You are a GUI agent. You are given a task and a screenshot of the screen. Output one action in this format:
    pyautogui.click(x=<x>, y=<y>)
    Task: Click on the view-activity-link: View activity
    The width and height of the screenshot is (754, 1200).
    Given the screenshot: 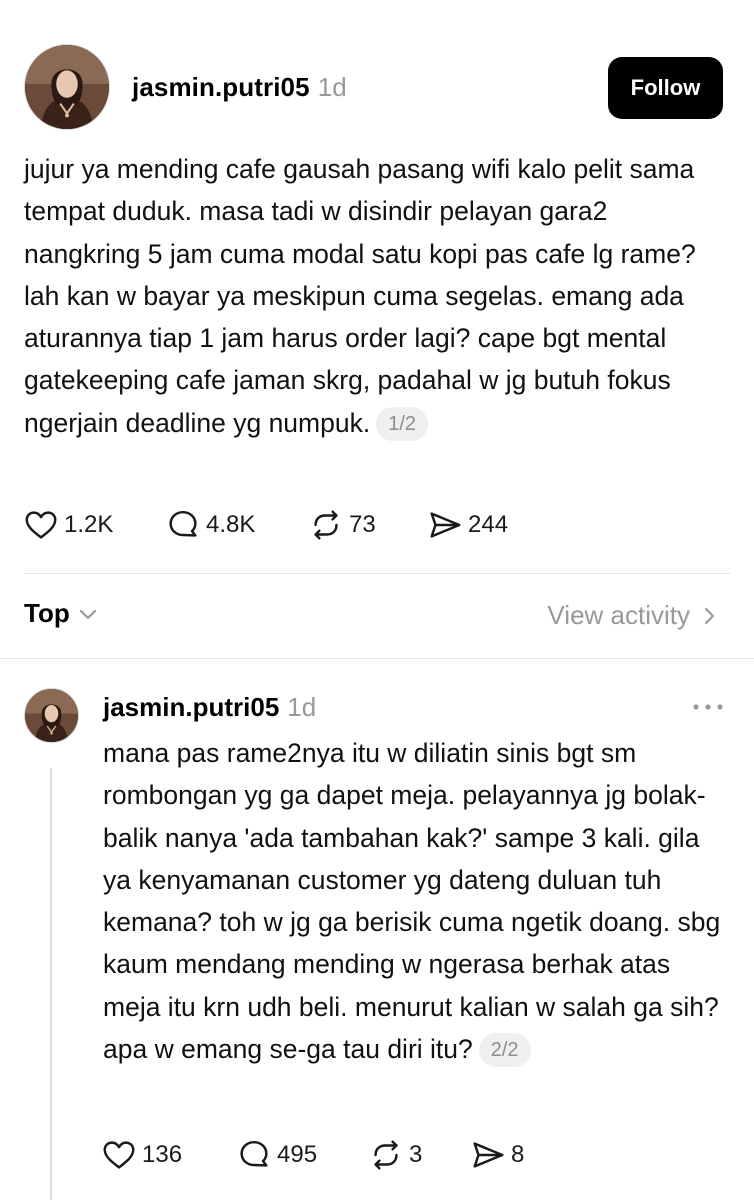 What is the action you would take?
    pyautogui.click(x=633, y=615)
    